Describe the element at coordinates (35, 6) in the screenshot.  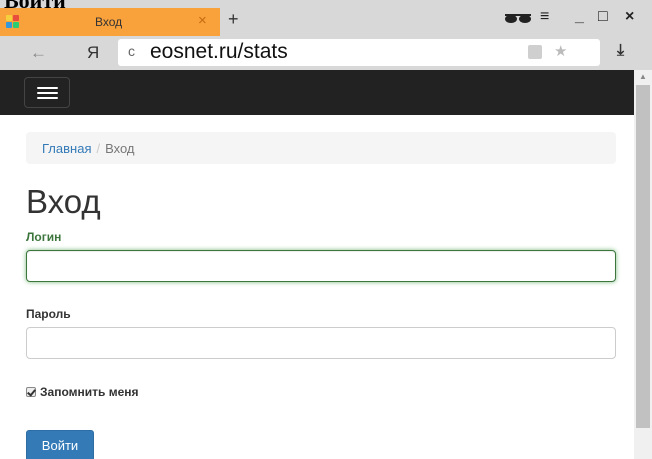
I see `overlay-caption: Войти` at that location.